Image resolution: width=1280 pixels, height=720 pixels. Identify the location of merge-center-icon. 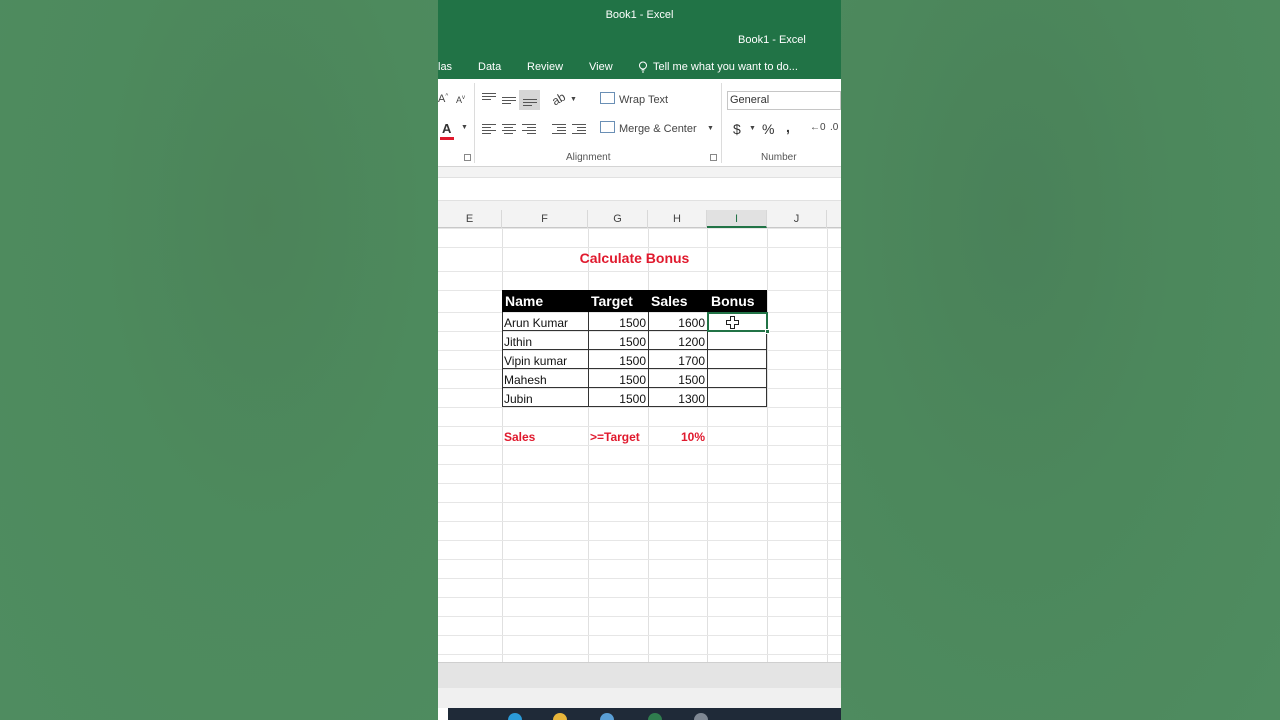
(607, 127).